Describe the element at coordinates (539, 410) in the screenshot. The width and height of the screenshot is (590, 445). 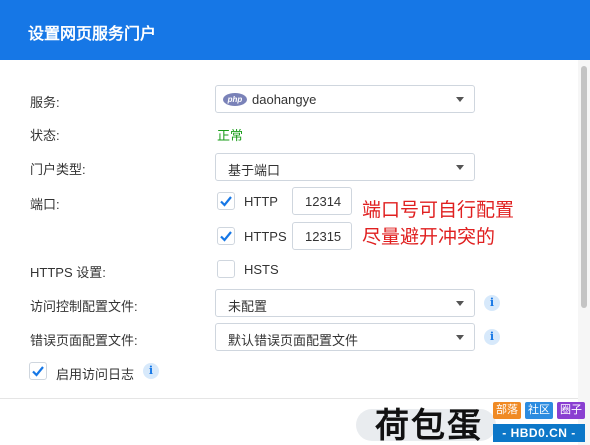
I see `watermark-tag: 社区` at that location.